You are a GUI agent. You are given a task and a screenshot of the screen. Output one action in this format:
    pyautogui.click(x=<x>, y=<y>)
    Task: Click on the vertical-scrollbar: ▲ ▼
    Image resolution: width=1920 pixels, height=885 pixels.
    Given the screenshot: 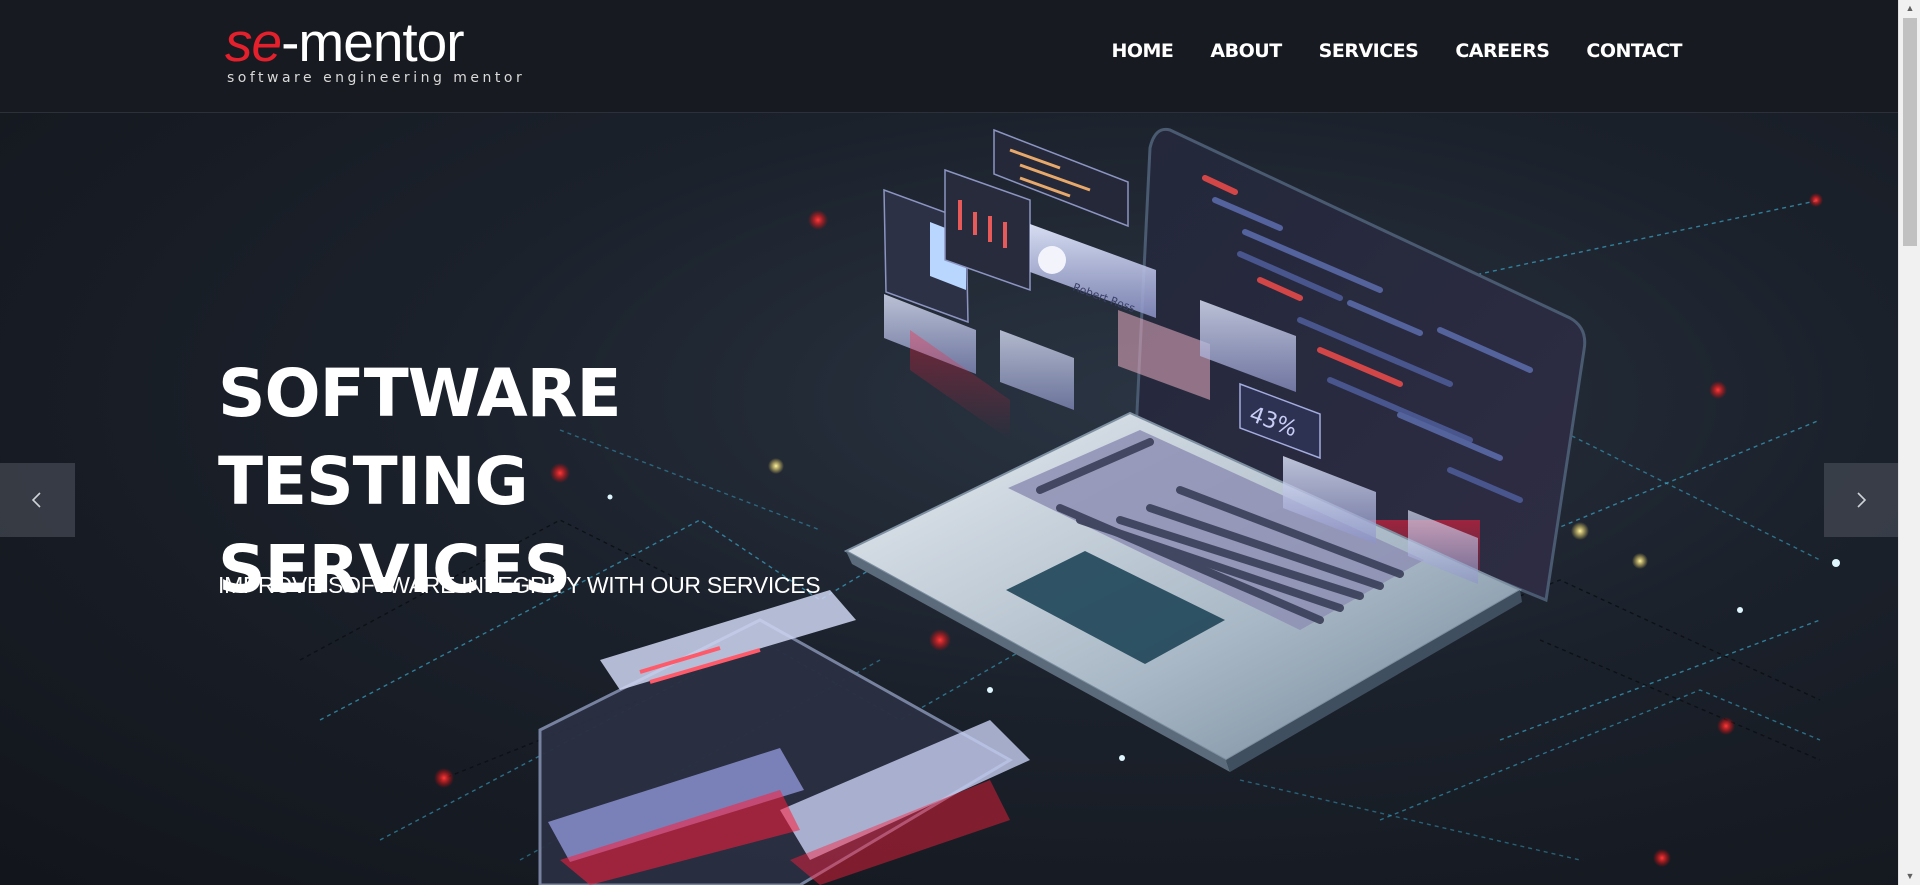 What is the action you would take?
    pyautogui.click(x=1909, y=442)
    